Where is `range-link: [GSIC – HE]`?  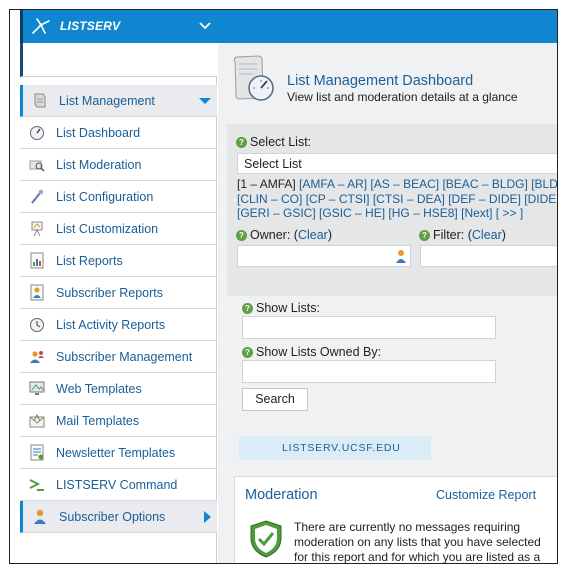 range-link: [GSIC – HE] is located at coordinates (352, 213).